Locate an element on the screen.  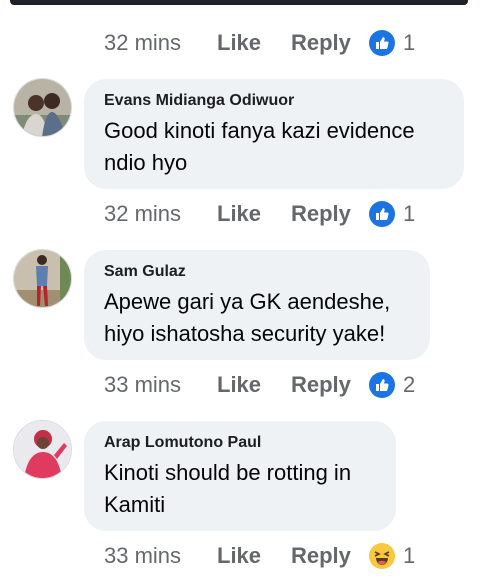
comment-text-line: Kinoti should be rotting in is located at coordinates (228, 472).